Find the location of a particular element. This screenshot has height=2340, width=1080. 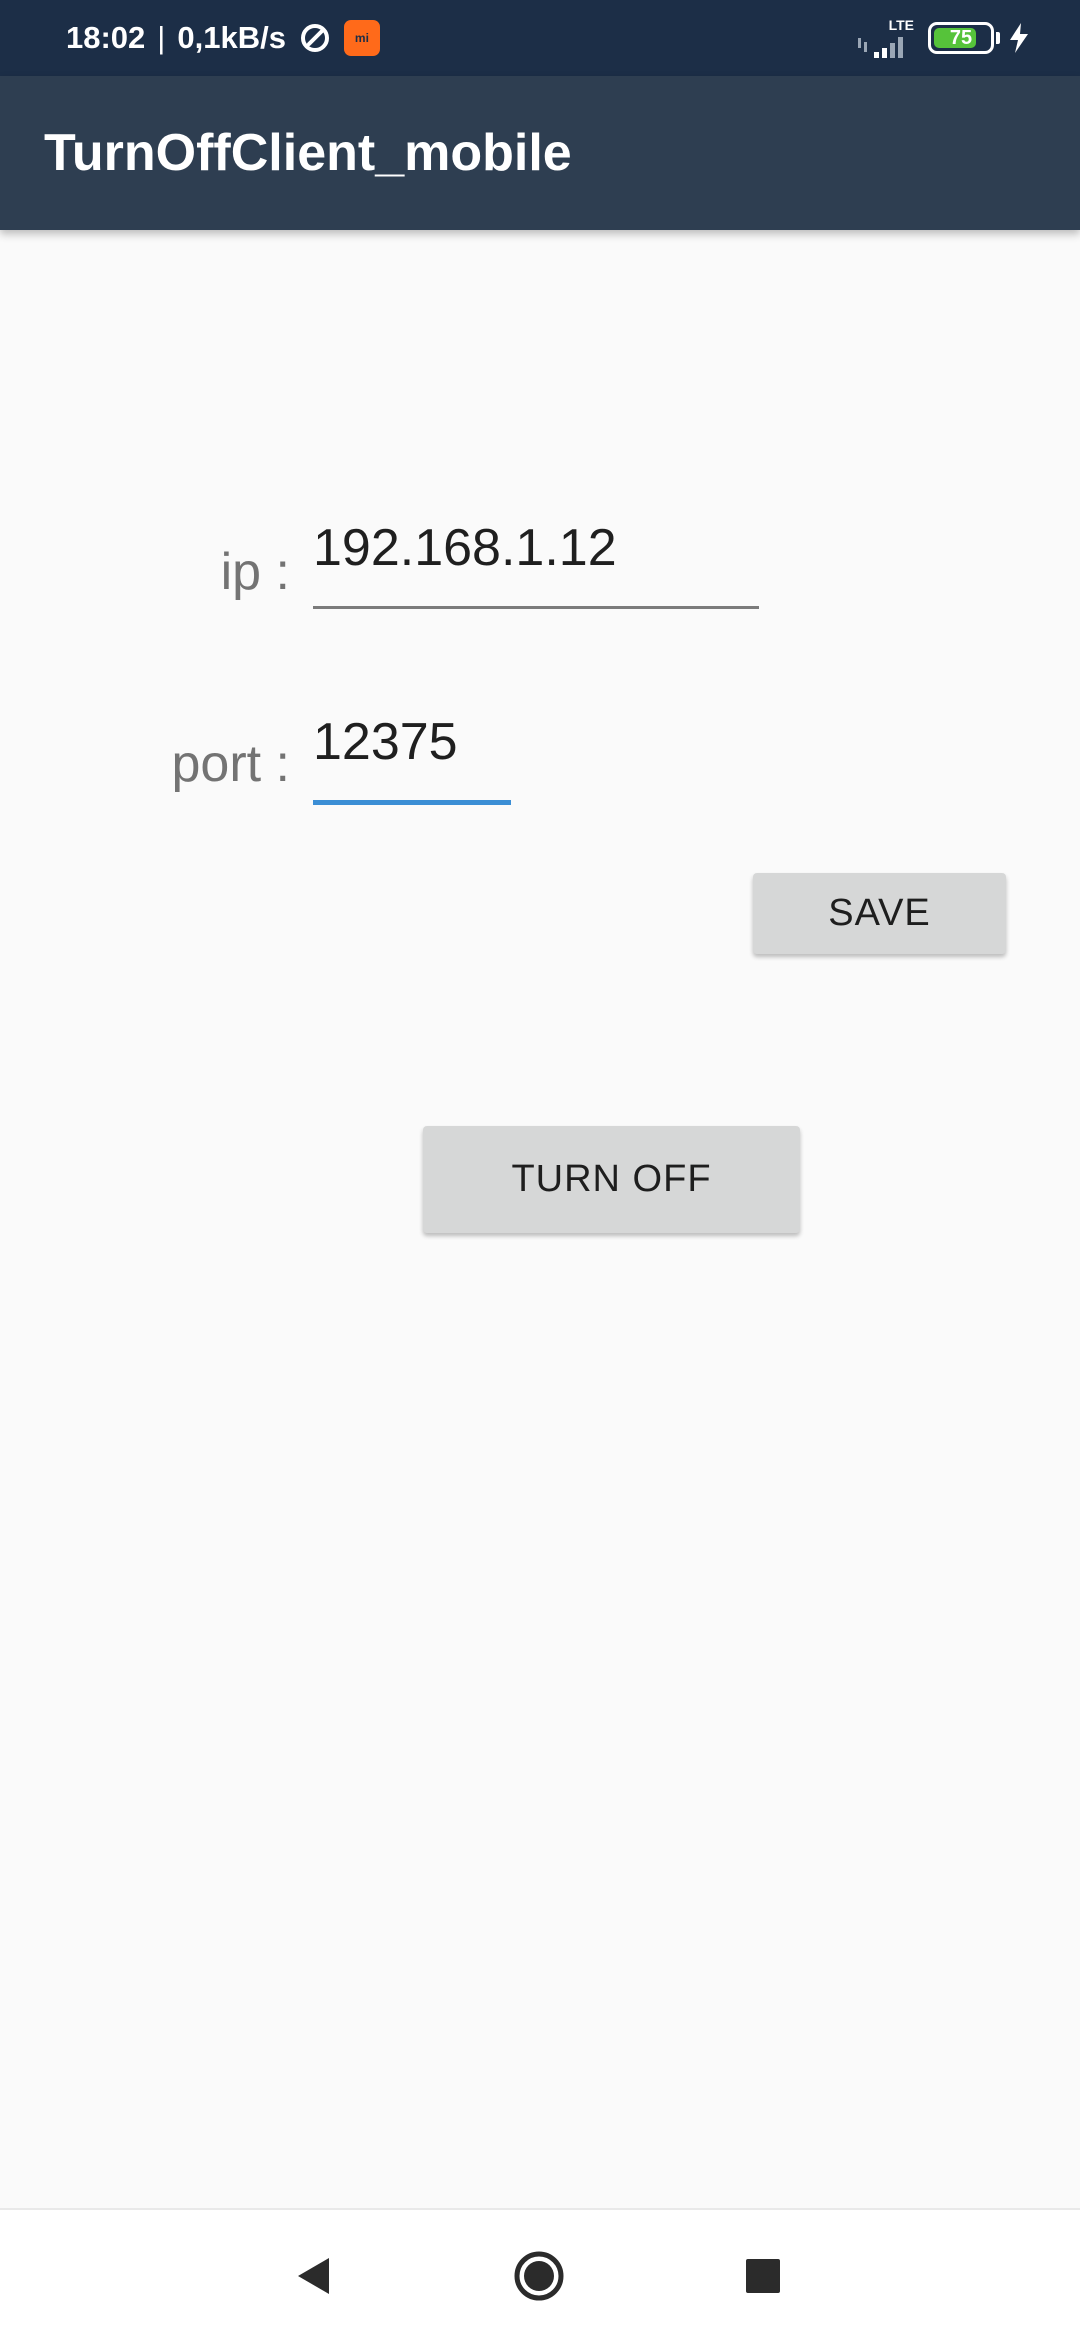

turn-off-button-label: TURN OFF is located at coordinates (611, 1179).